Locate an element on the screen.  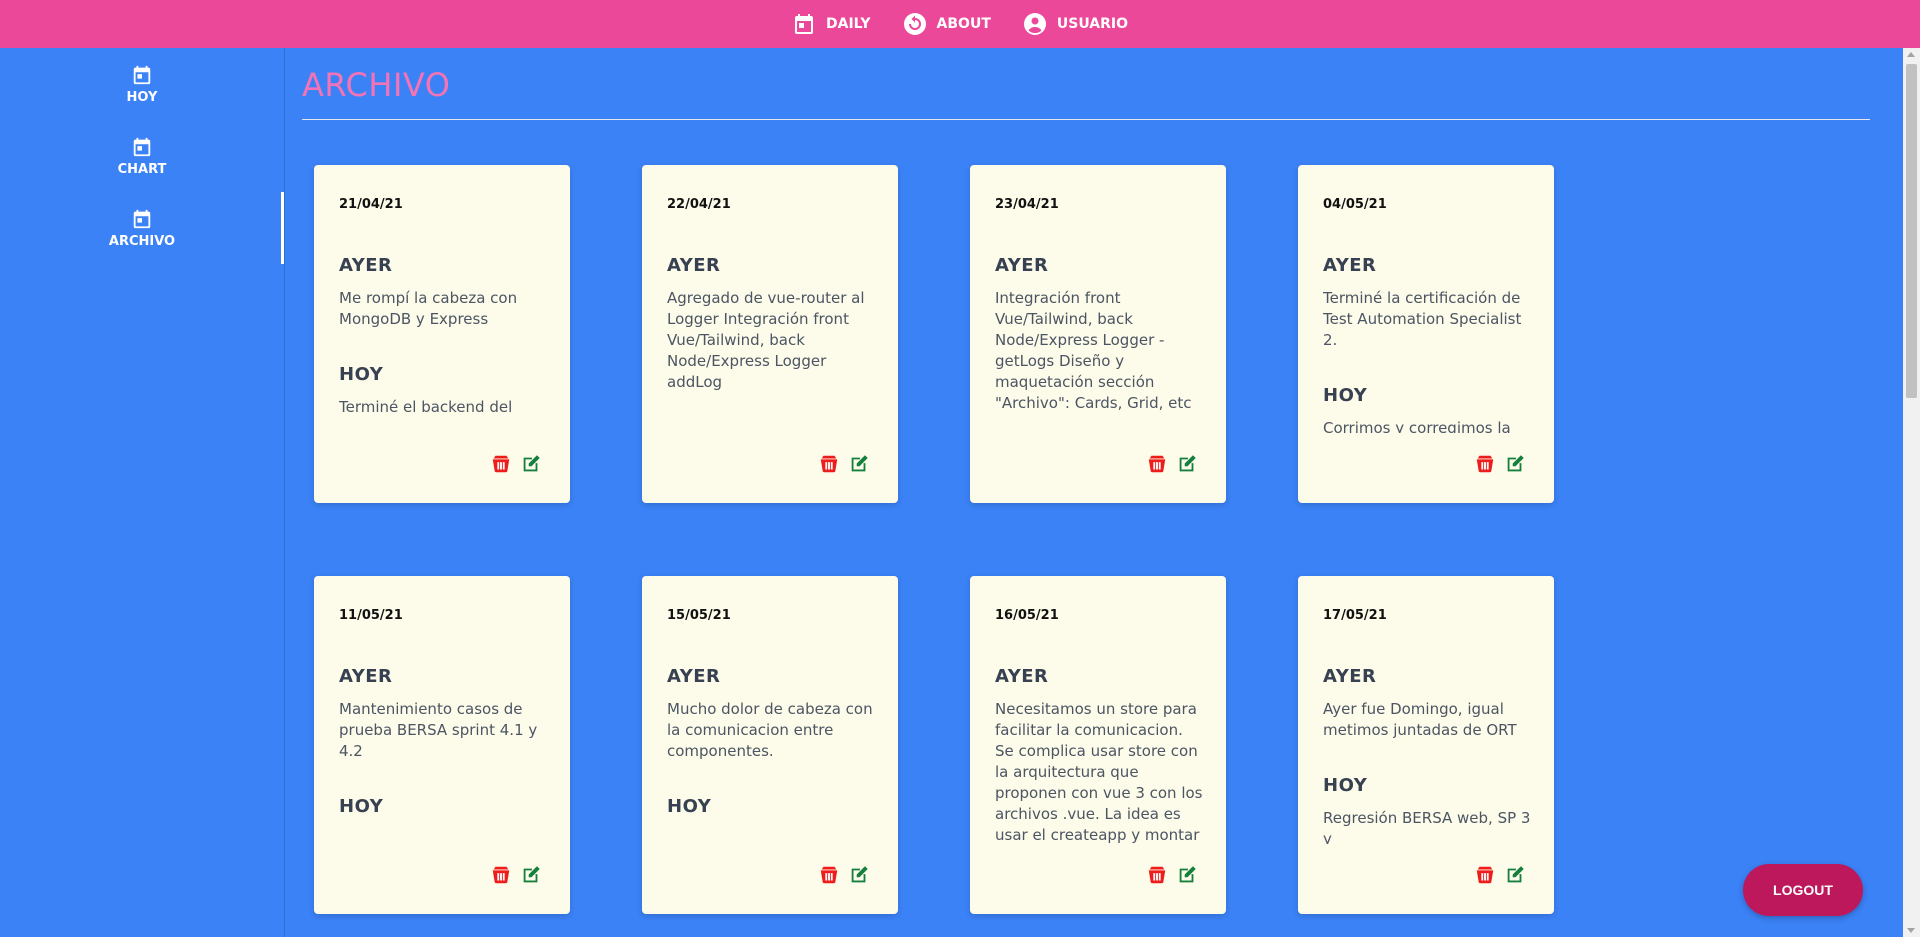
card-date: 17/05/21 is located at coordinates (1355, 615).